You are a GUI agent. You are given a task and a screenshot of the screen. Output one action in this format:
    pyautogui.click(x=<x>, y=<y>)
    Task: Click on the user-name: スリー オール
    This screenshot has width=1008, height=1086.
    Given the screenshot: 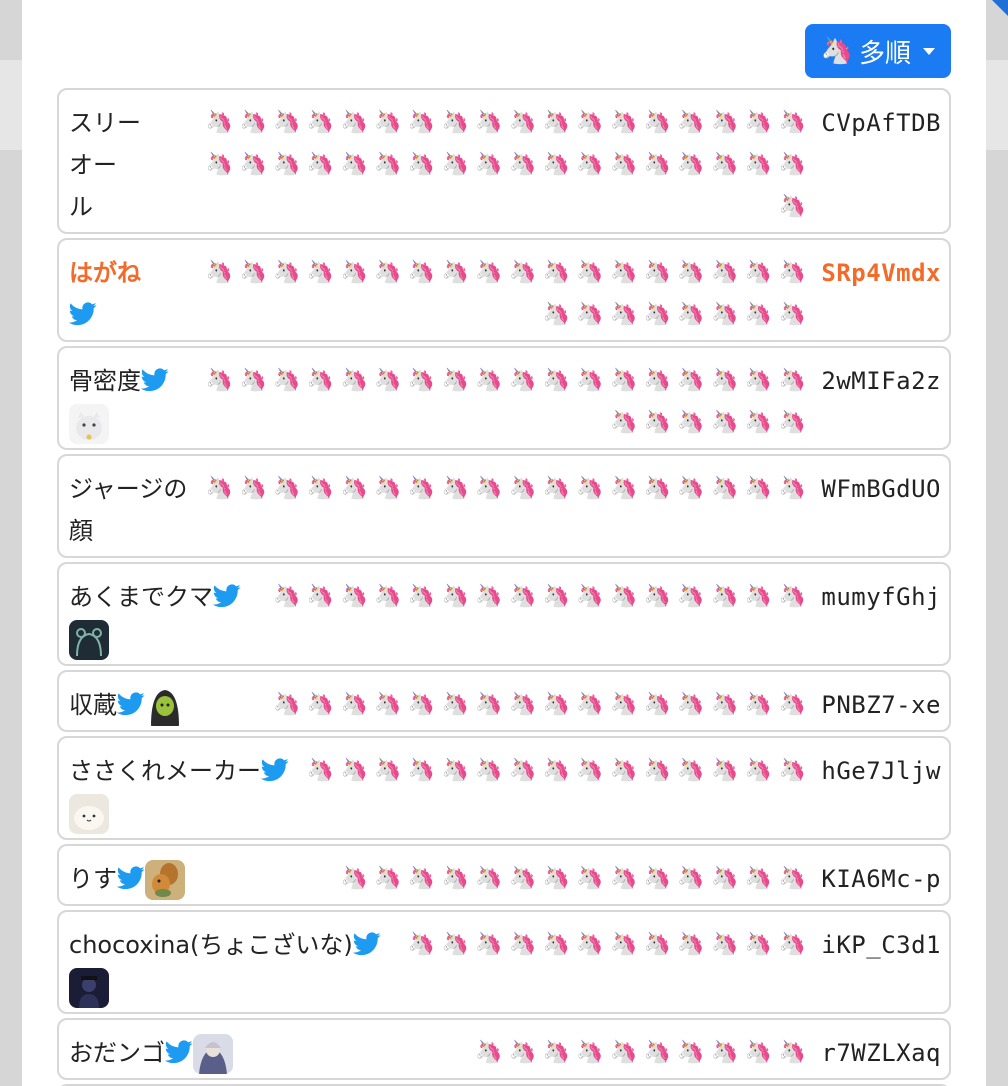 What is the action you would take?
    pyautogui.click(x=105, y=165)
    